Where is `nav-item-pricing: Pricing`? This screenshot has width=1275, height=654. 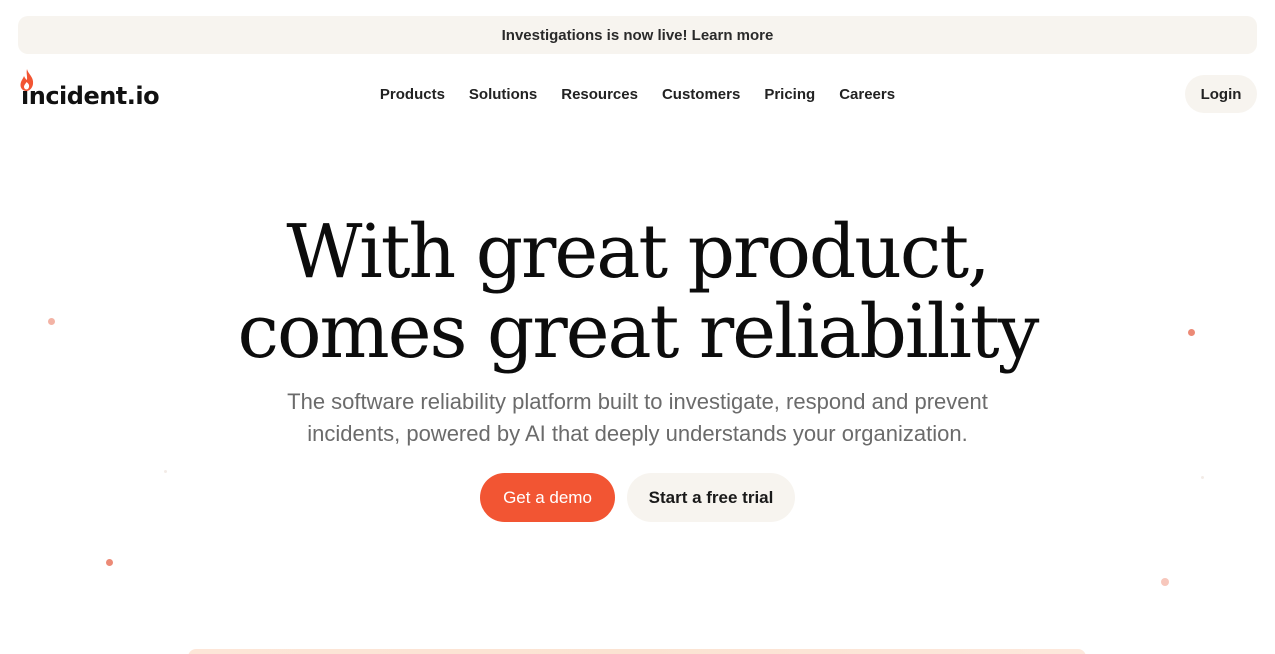
nav-item-pricing: Pricing is located at coordinates (789, 94).